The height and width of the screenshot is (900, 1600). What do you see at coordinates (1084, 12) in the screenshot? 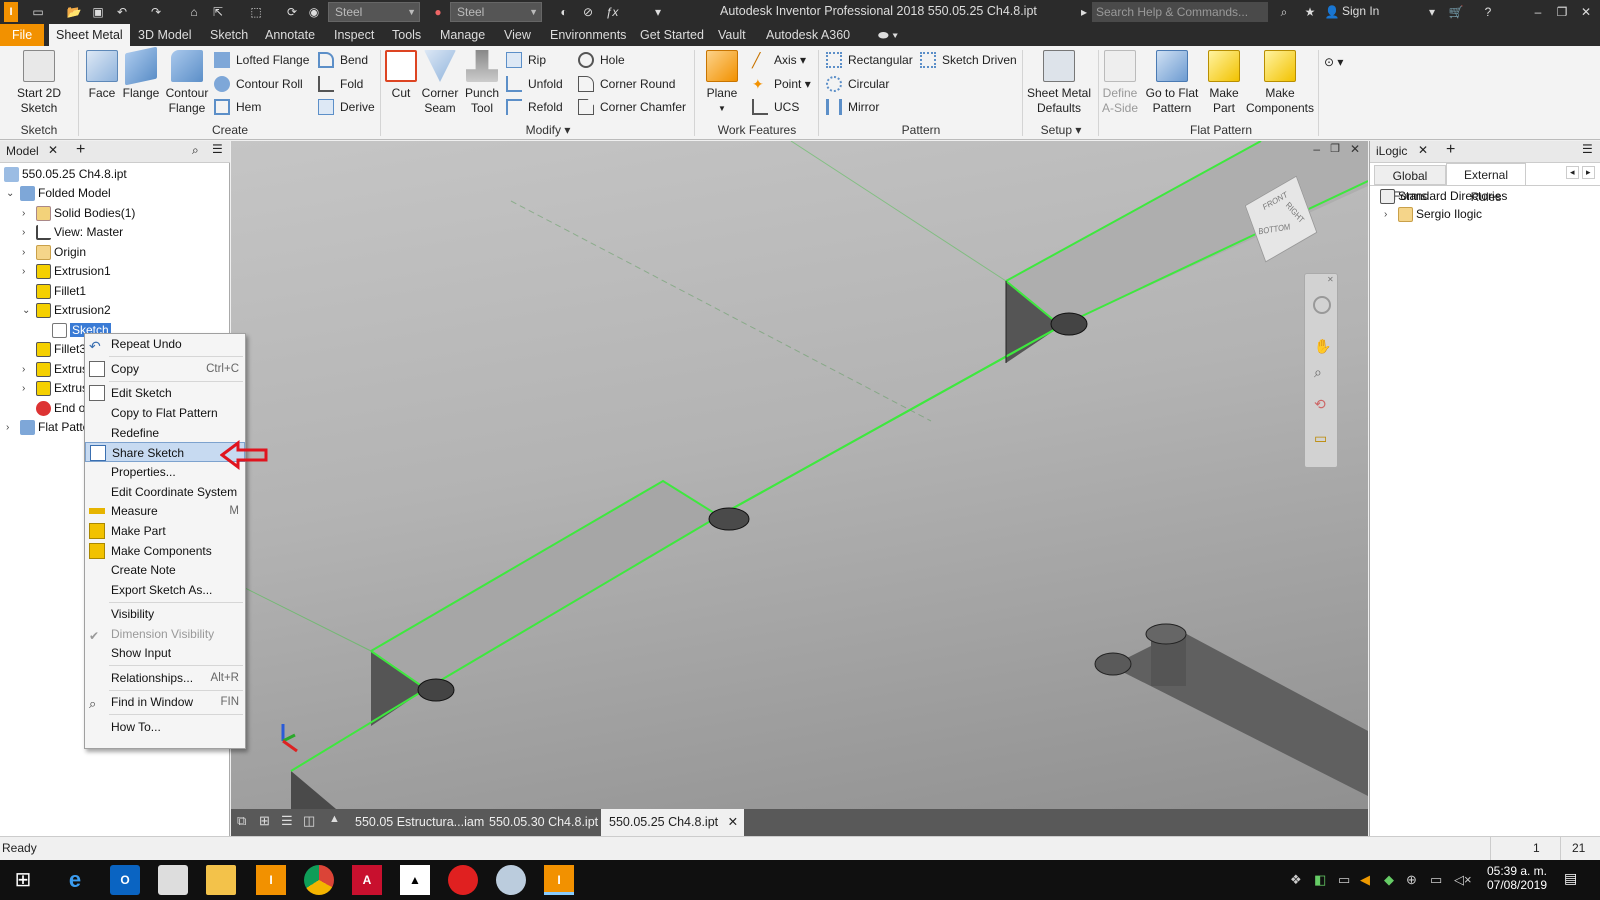
I see `search-expand-icon: ▸` at bounding box center [1084, 12].